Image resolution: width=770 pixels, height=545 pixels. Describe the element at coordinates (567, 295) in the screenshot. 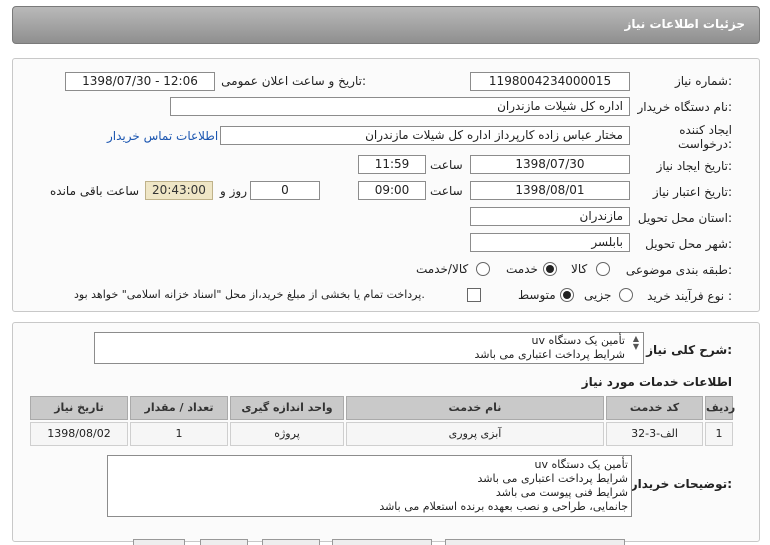

I see `process-medium-radio` at that location.